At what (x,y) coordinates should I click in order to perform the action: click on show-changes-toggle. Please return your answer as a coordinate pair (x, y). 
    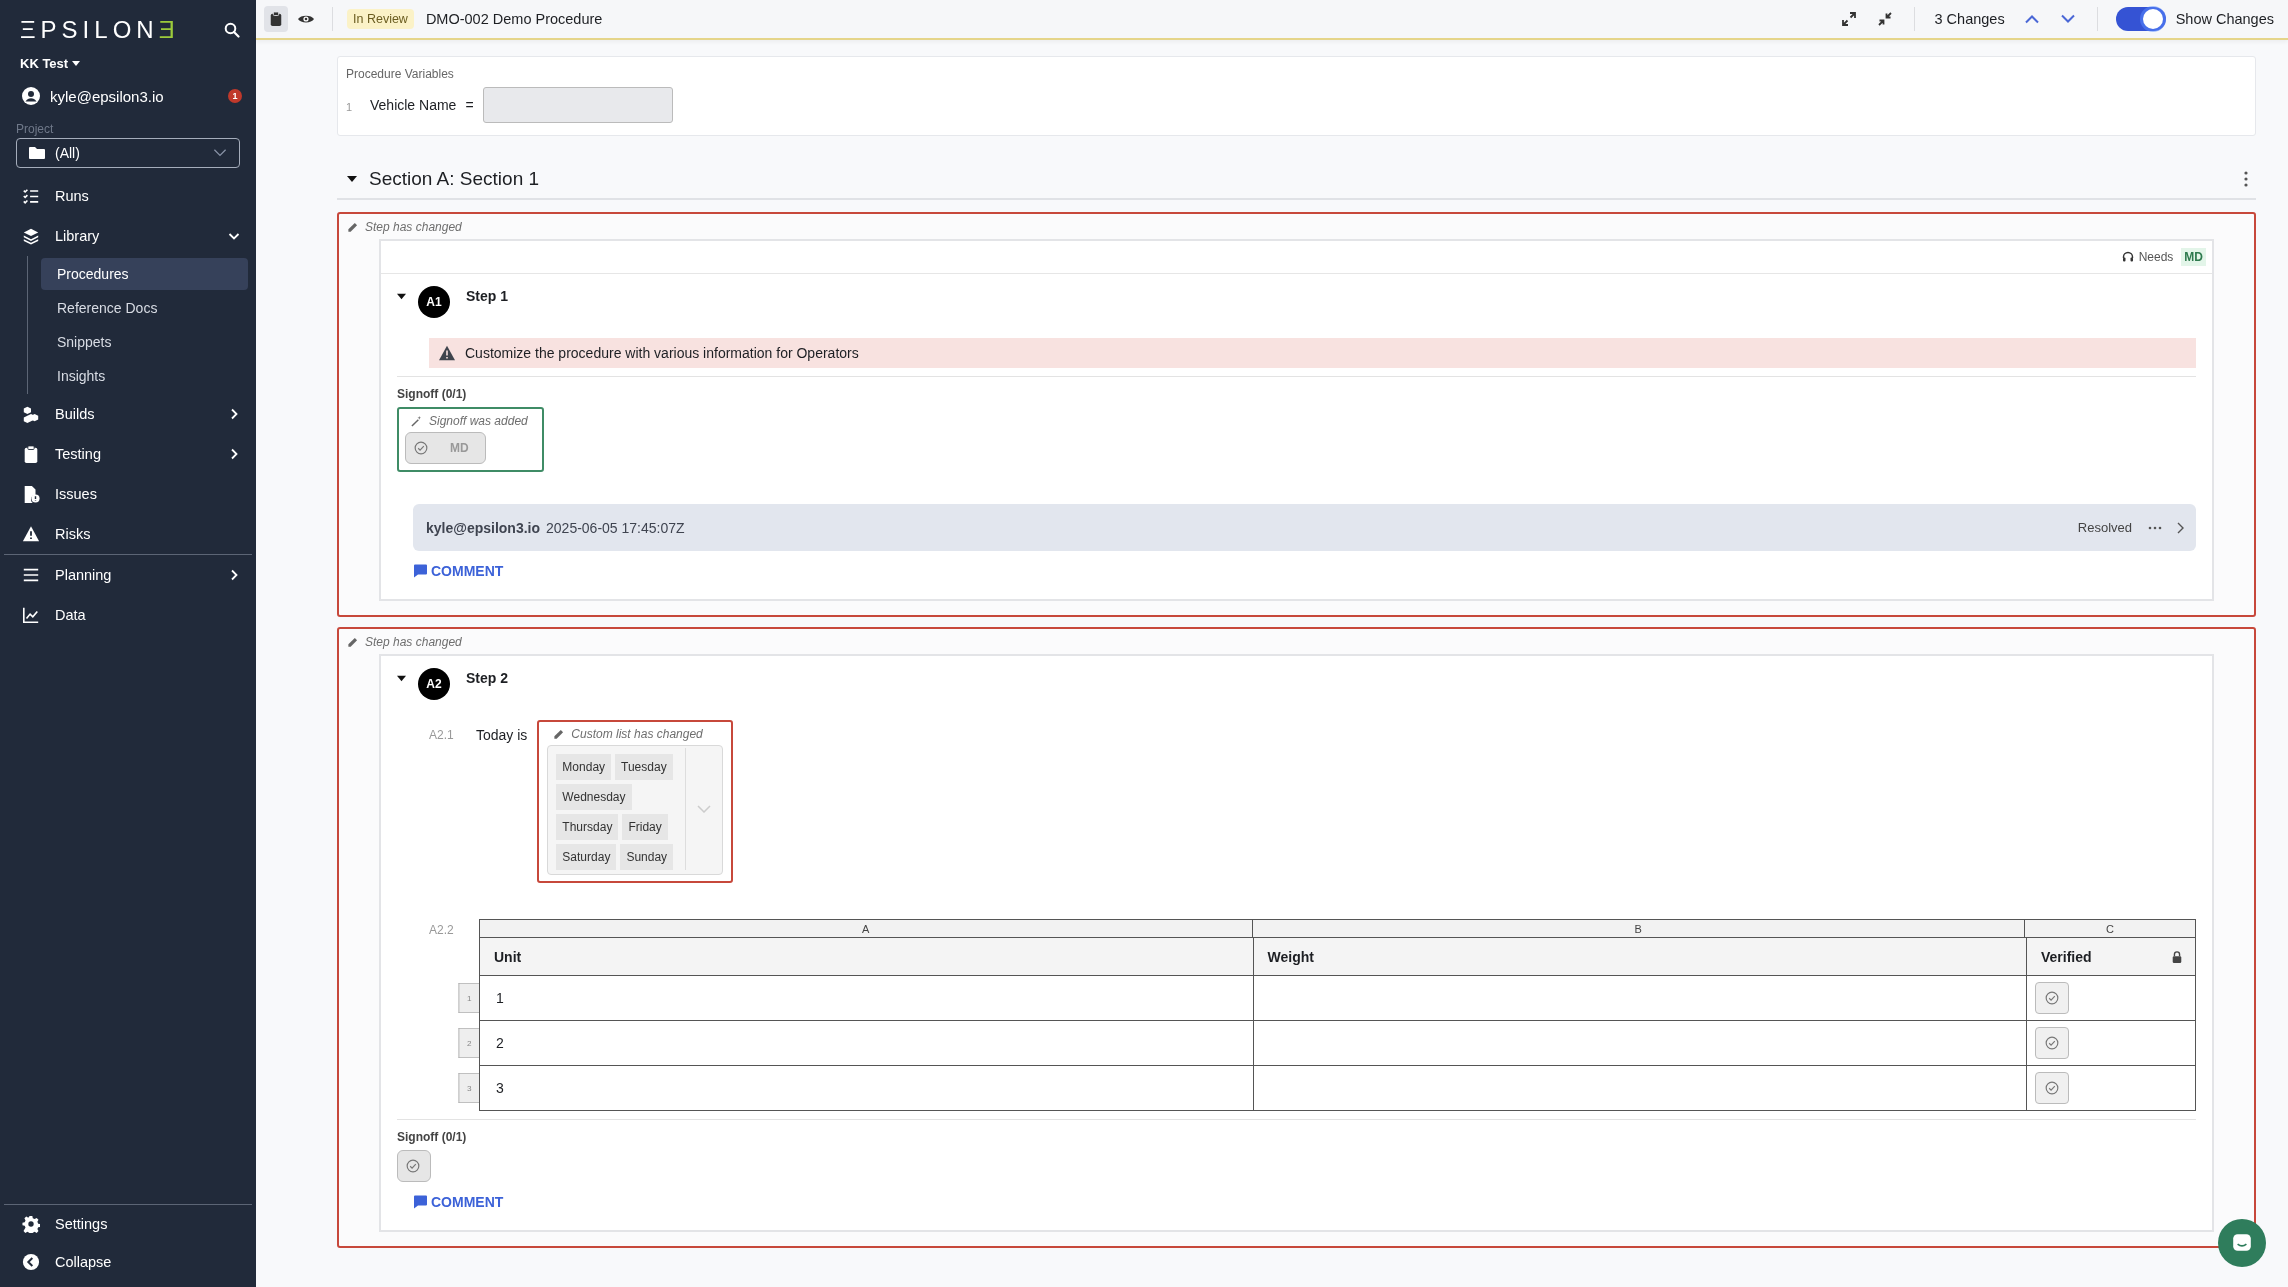
    Looking at the image, I should click on (2140, 19).